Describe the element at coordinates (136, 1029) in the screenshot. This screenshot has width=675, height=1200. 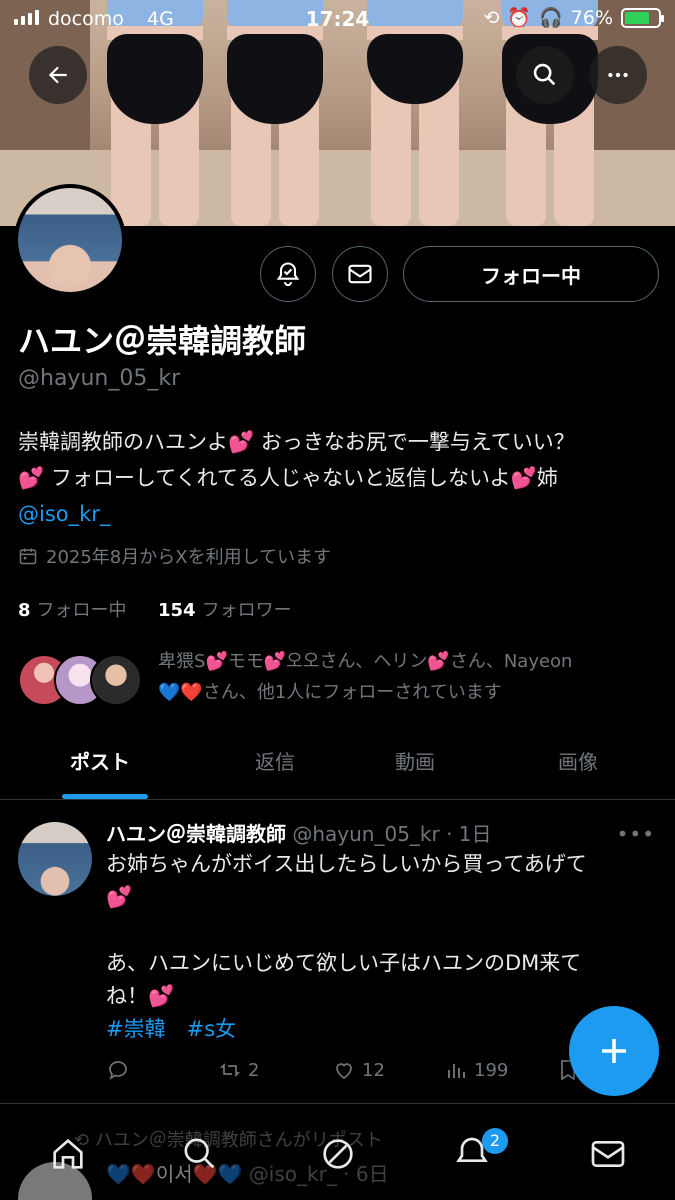
I see `hashtag-link: #崇韓` at that location.